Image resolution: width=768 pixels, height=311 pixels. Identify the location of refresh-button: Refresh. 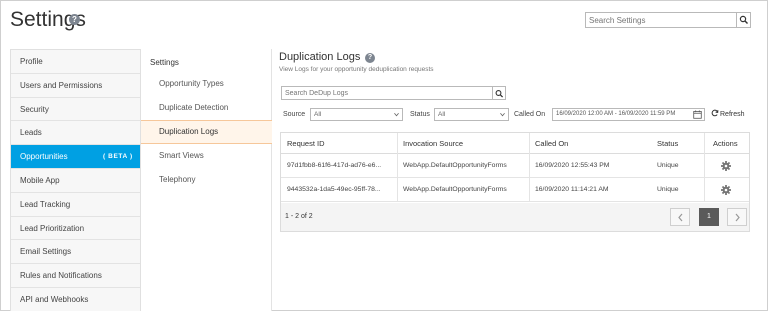
(728, 114).